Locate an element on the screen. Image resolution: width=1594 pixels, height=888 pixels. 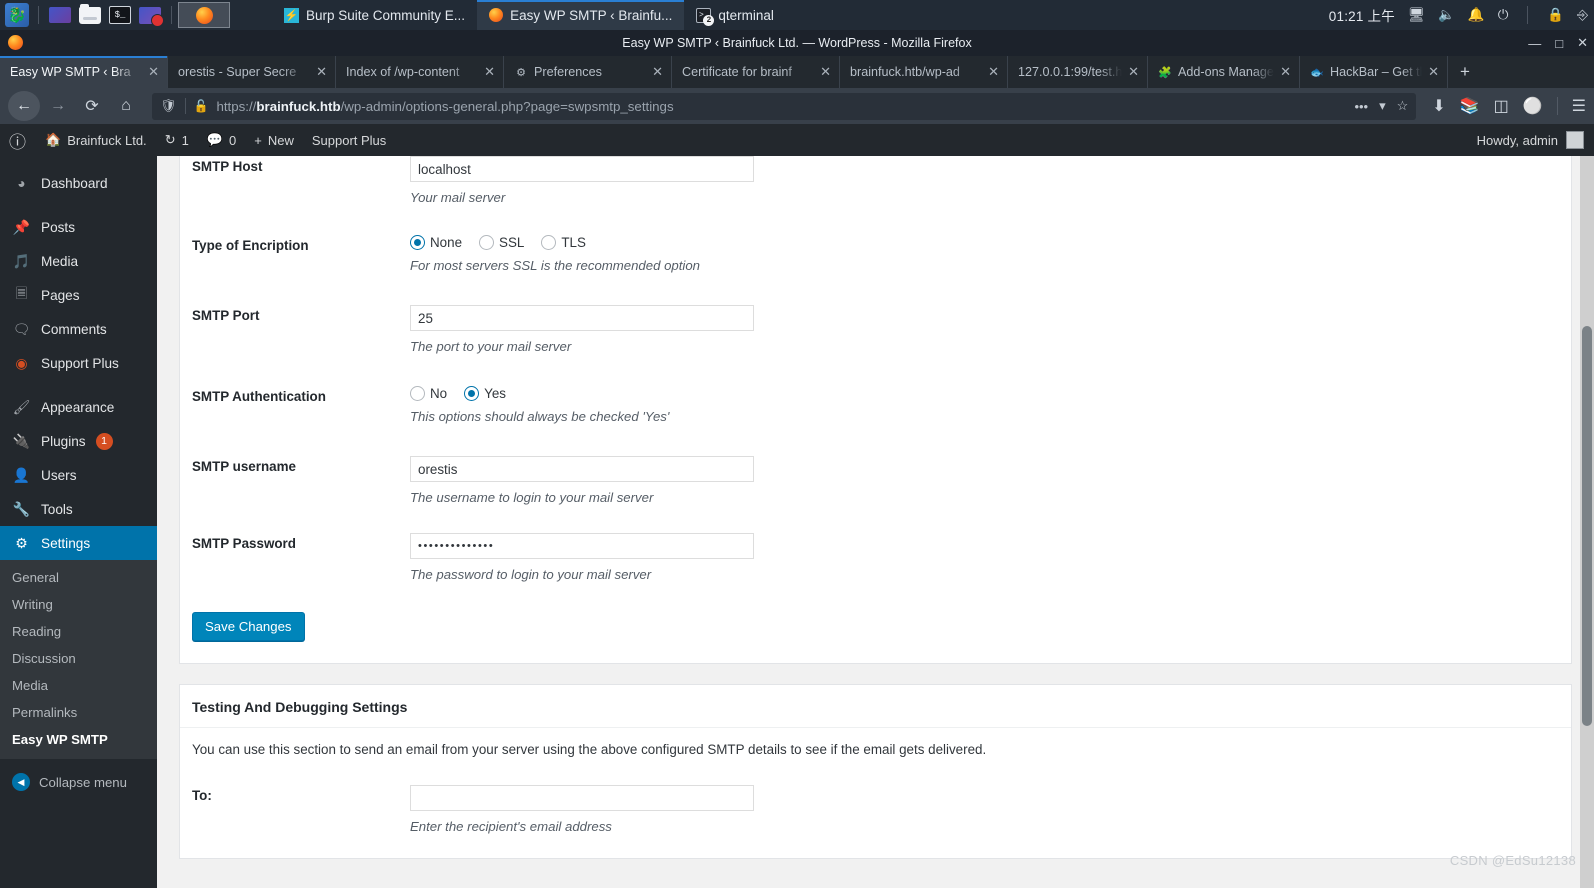
browser-tab-6: 127.0.0.1:99/test.htm ✕ is located at coordinates (1078, 72).